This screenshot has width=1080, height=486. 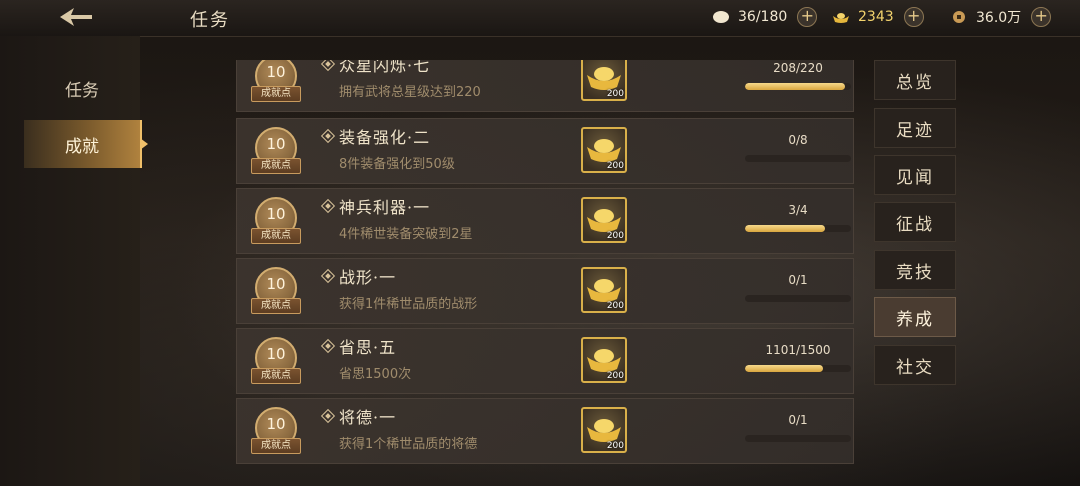 I want to click on achievement-row: 10 成就点 战形·一 获得1件稀世品质的战形 200 0/1, so click(x=545, y=291).